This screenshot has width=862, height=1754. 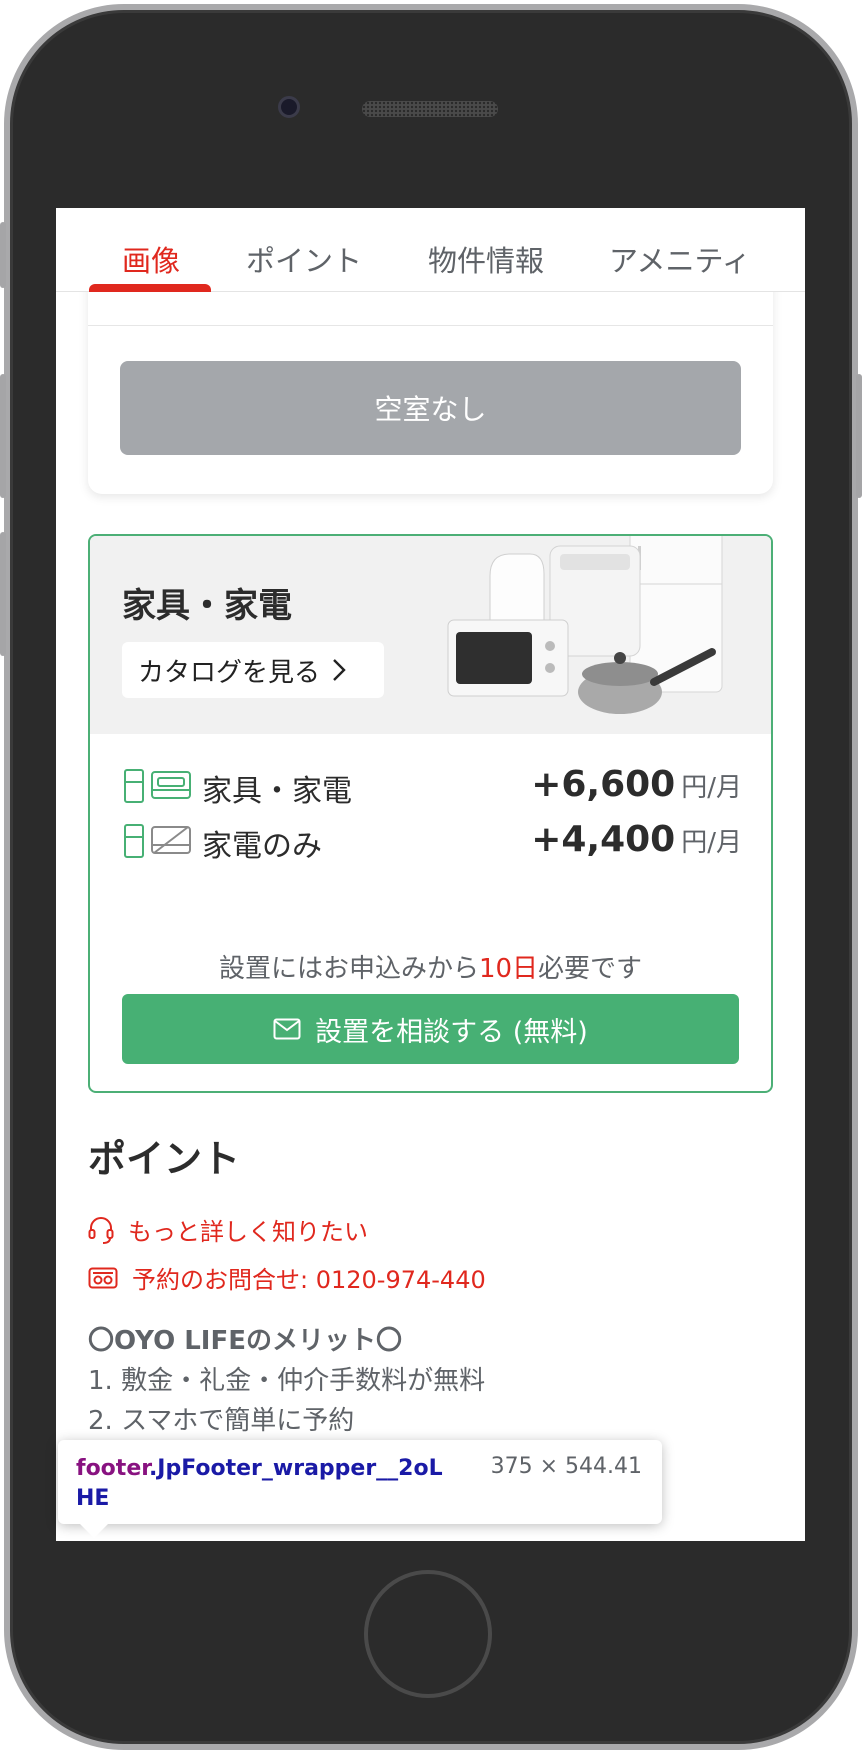 What do you see at coordinates (566, 1466) in the screenshot?
I see `tooltip-size: 375 × 544.41` at bounding box center [566, 1466].